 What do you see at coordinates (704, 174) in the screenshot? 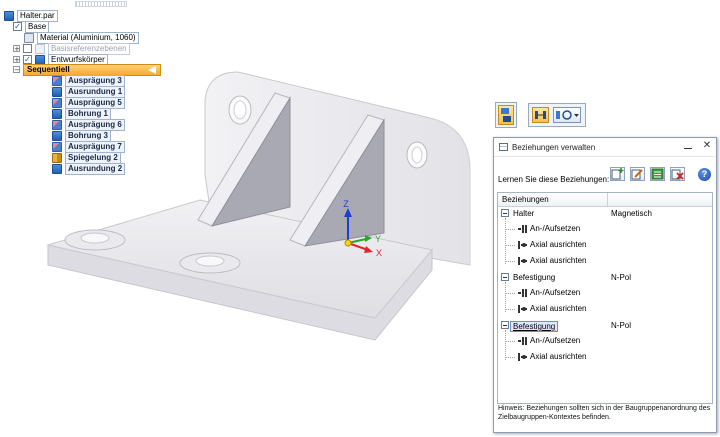
I see `help-button: ?` at bounding box center [704, 174].